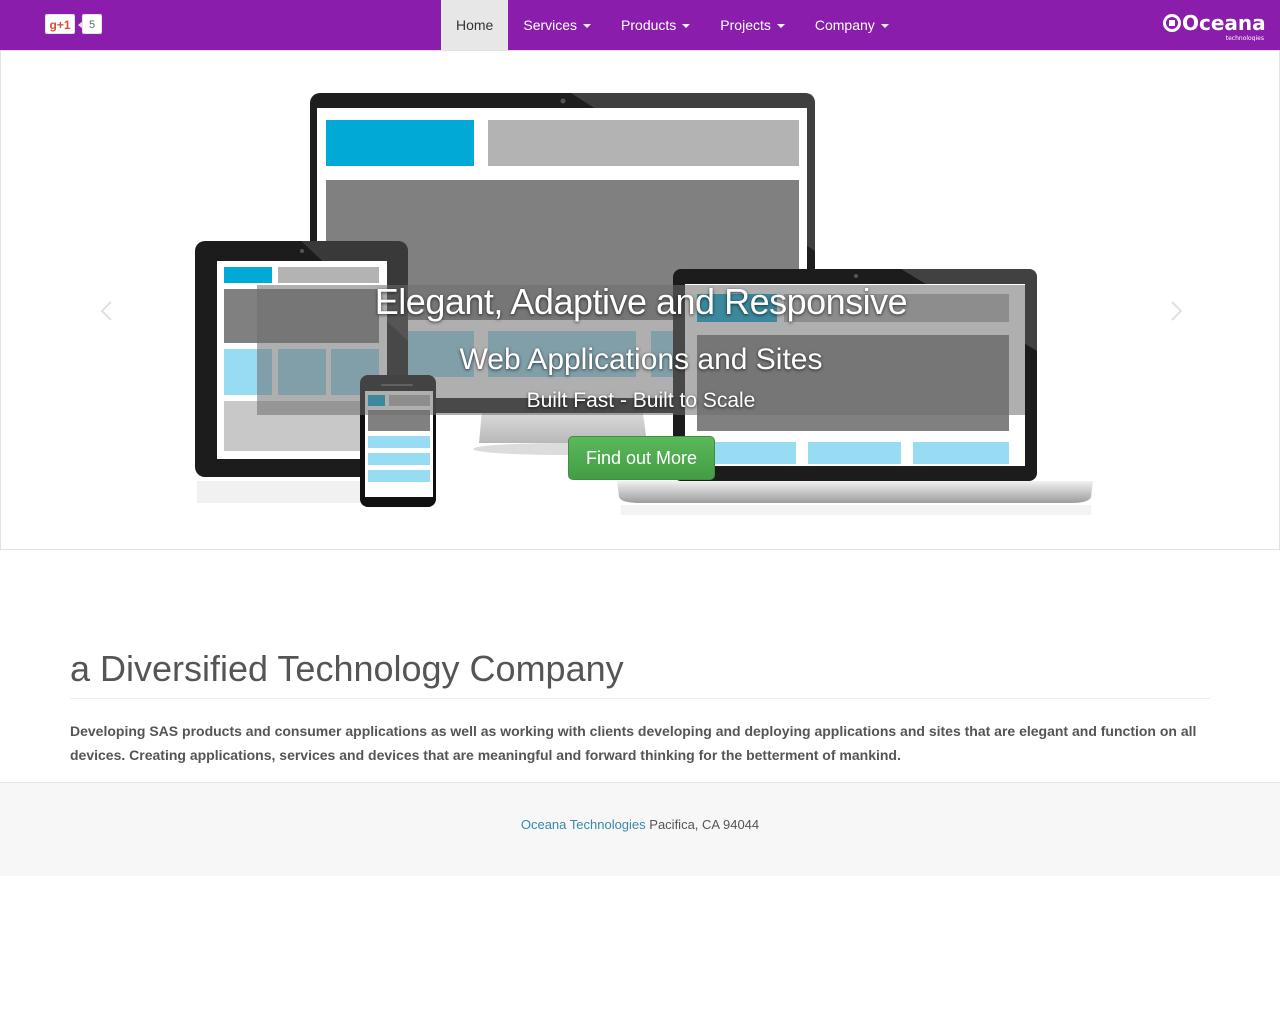 The width and height of the screenshot is (1280, 1024). I want to click on nav-item-label: Projects, so click(745, 25).